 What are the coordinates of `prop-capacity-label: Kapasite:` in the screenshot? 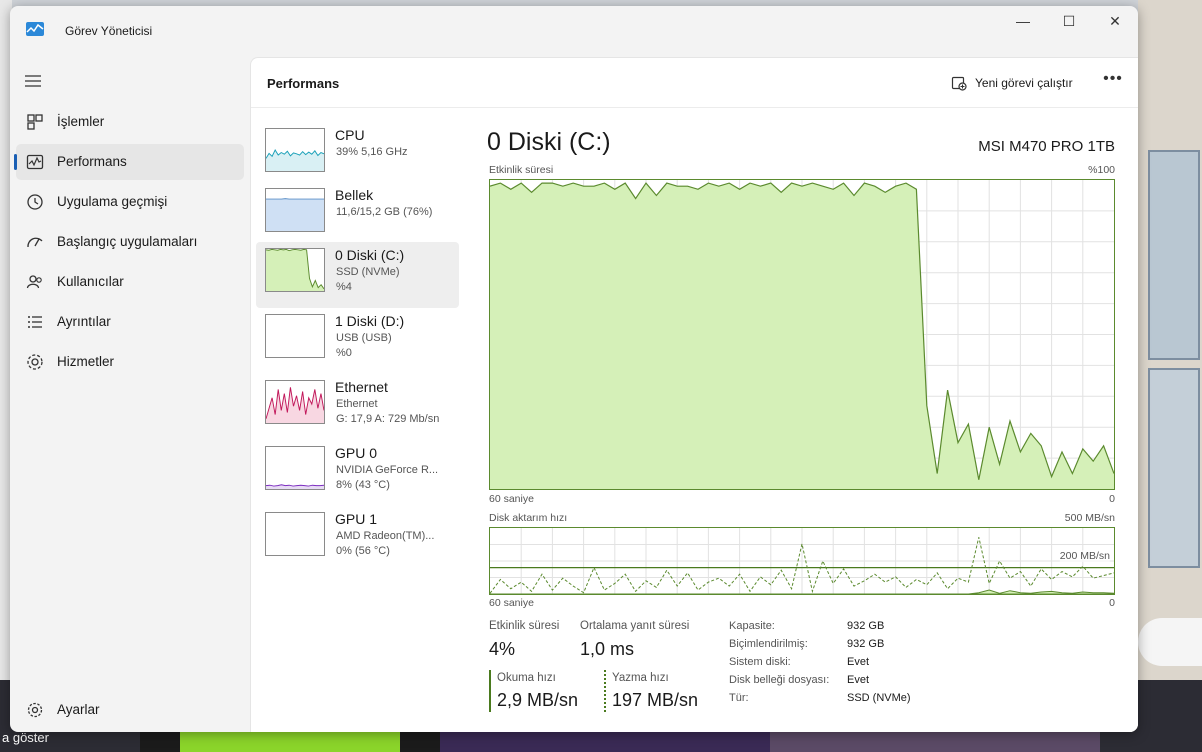 It's located at (752, 626).